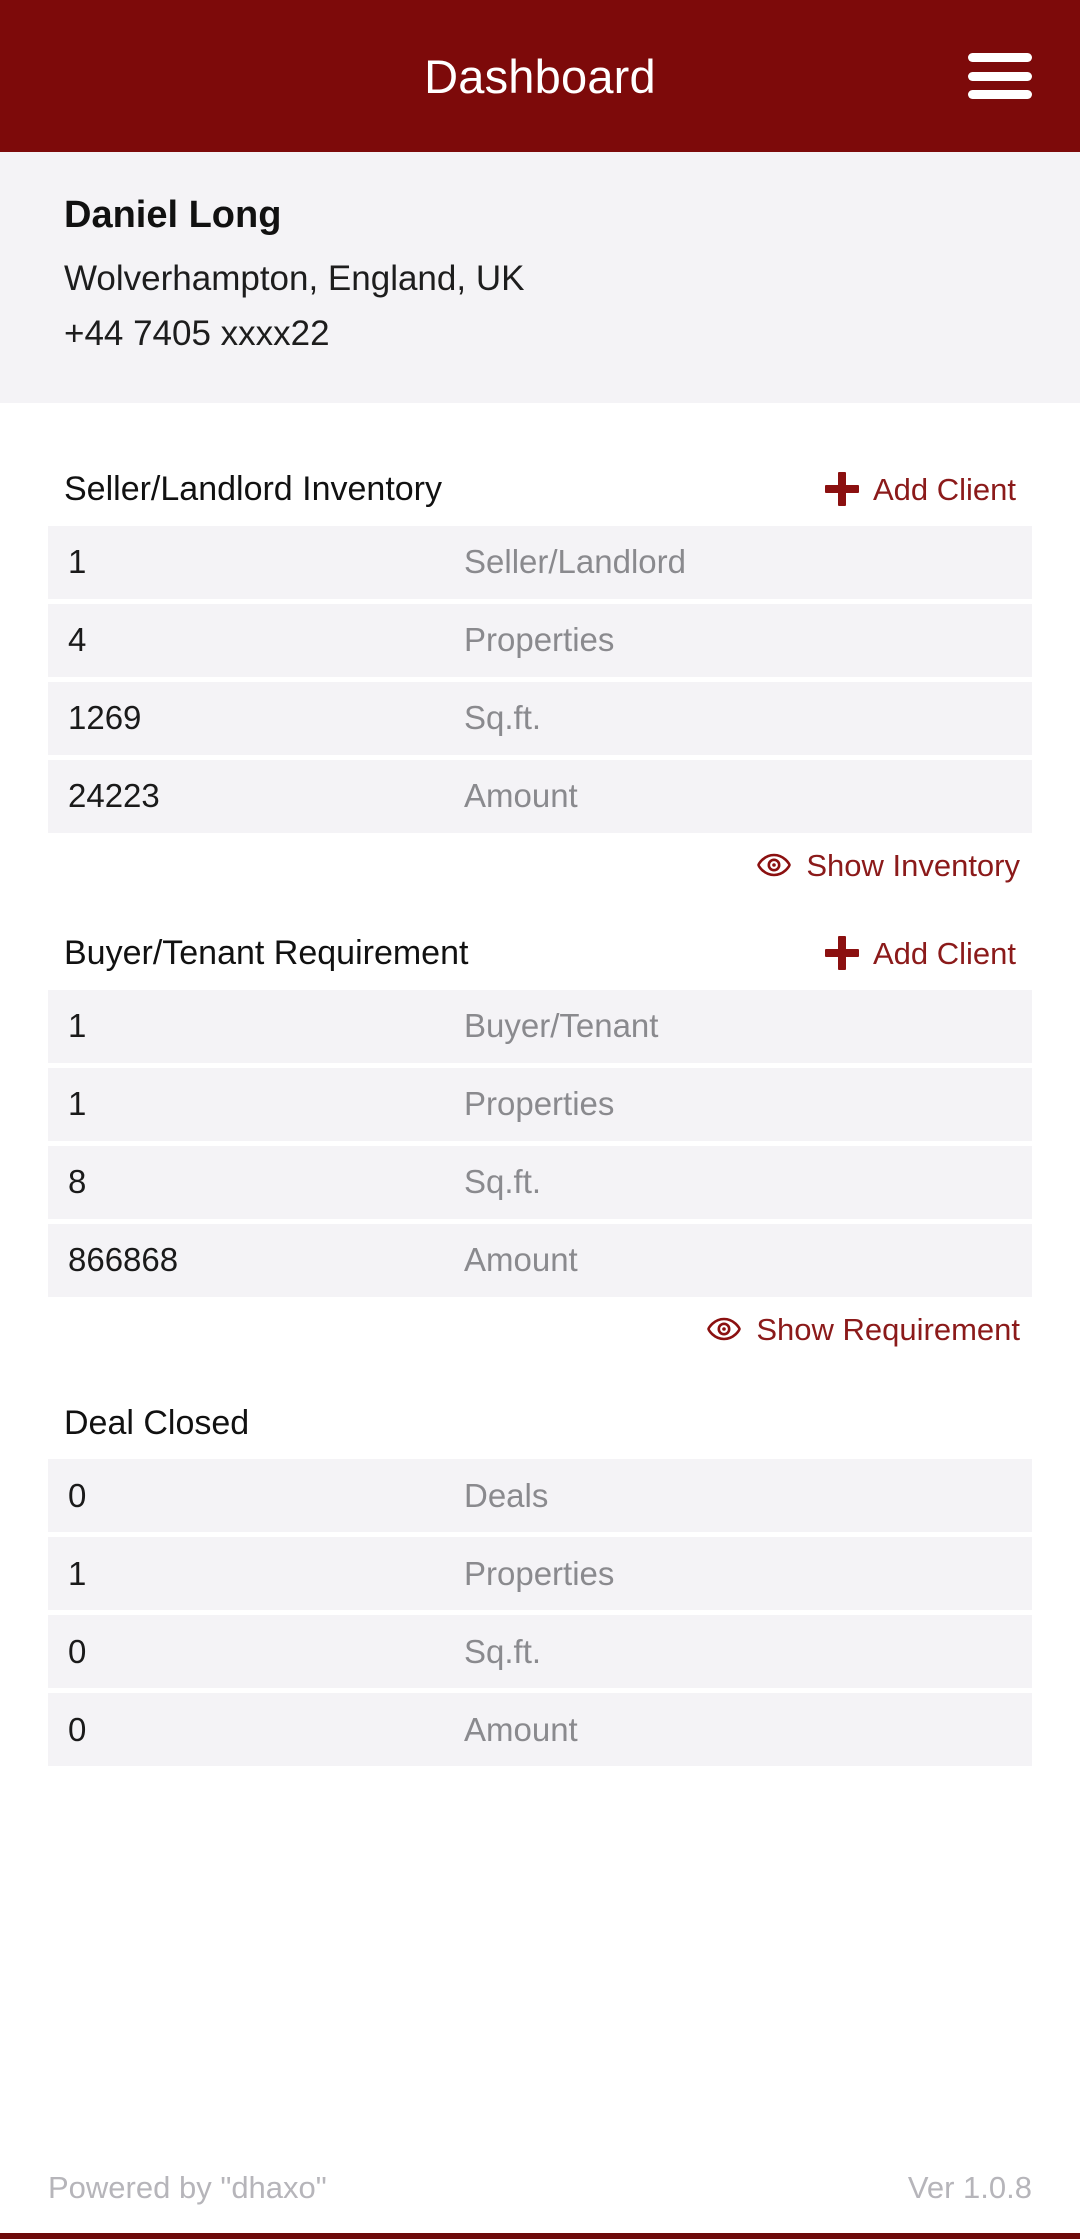 This screenshot has width=1080, height=2239. Describe the element at coordinates (105, 718) in the screenshot. I see `stat-value: 1269` at that location.